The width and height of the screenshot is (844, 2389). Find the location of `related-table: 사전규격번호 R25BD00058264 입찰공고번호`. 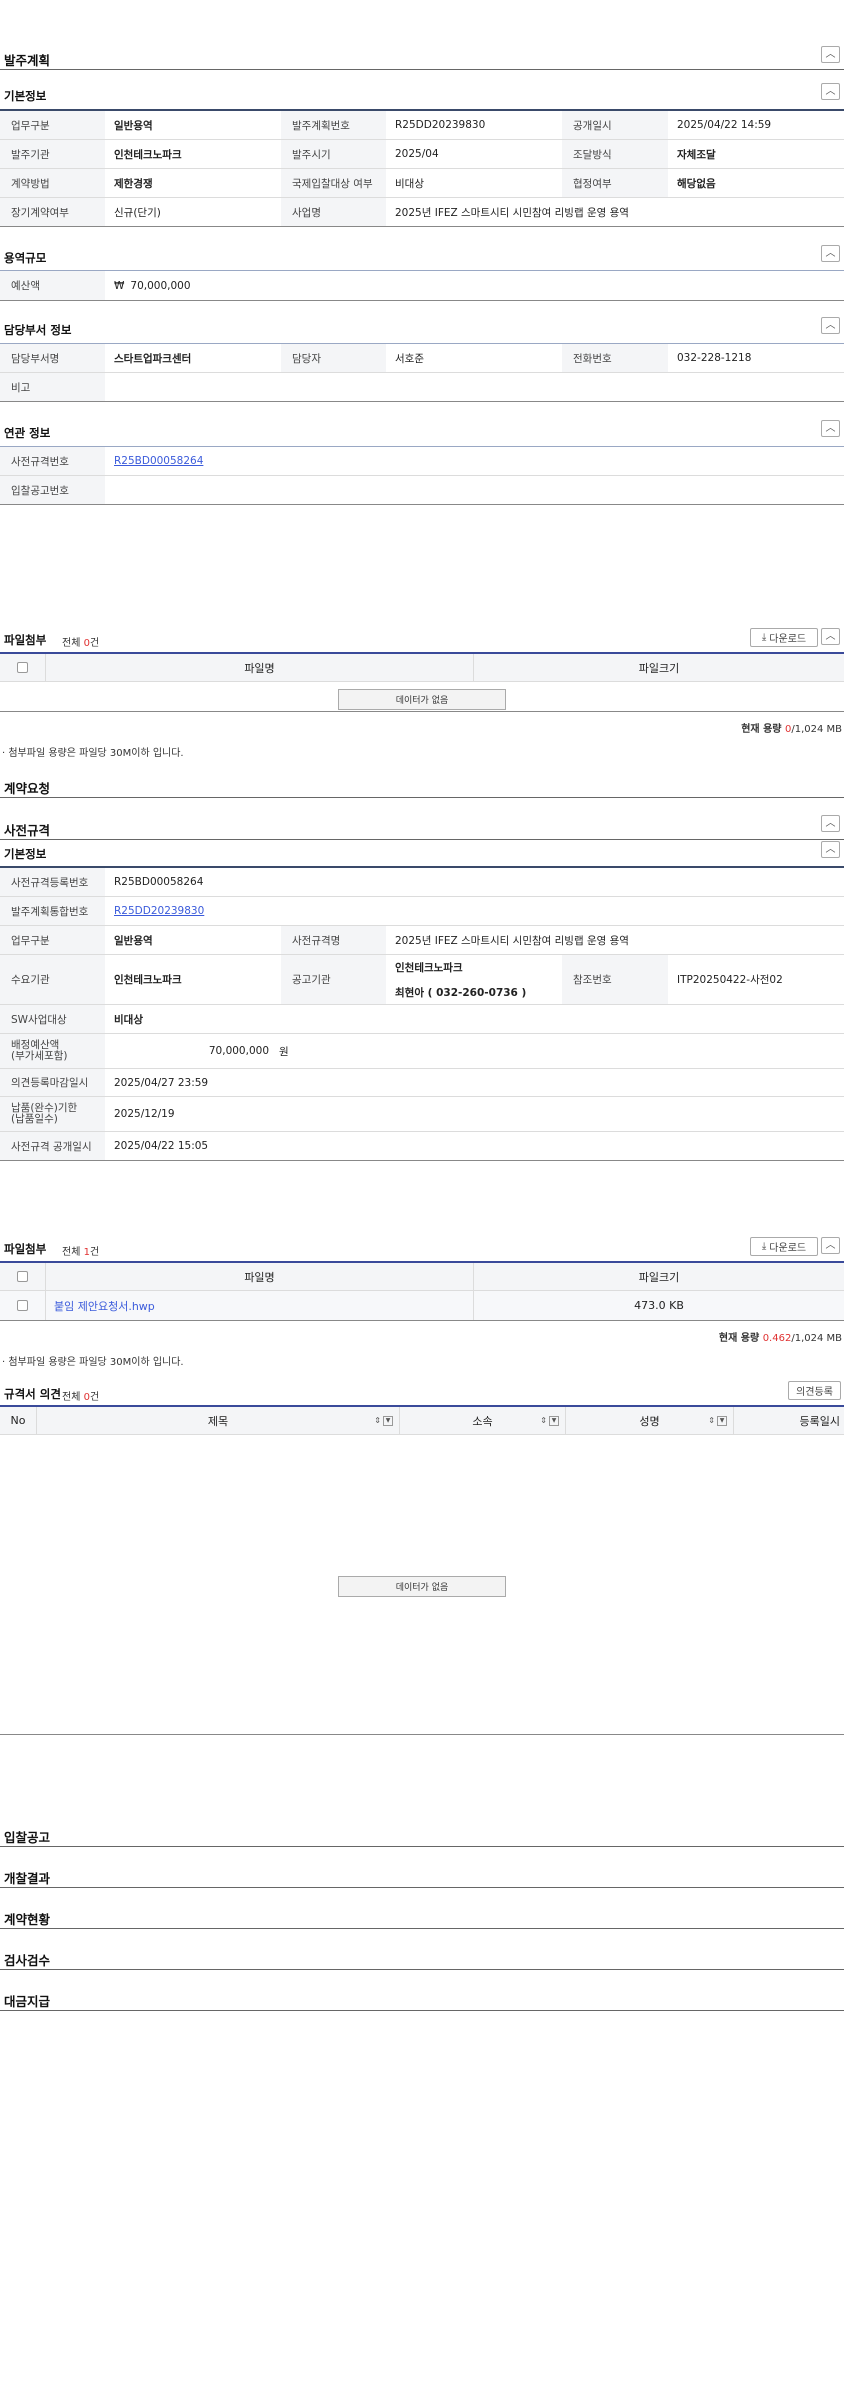

related-table: 사전규격번호 R25BD00058264 입찰공고번호 is located at coordinates (422, 475).